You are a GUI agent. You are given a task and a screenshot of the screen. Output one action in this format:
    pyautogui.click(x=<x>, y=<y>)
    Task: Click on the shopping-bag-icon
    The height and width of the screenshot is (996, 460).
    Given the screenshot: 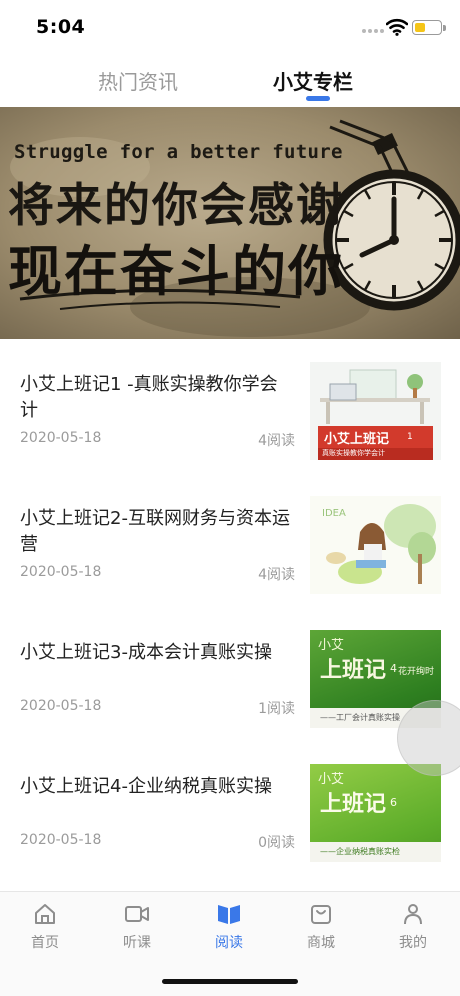 What is the action you would take?
    pyautogui.click(x=321, y=914)
    